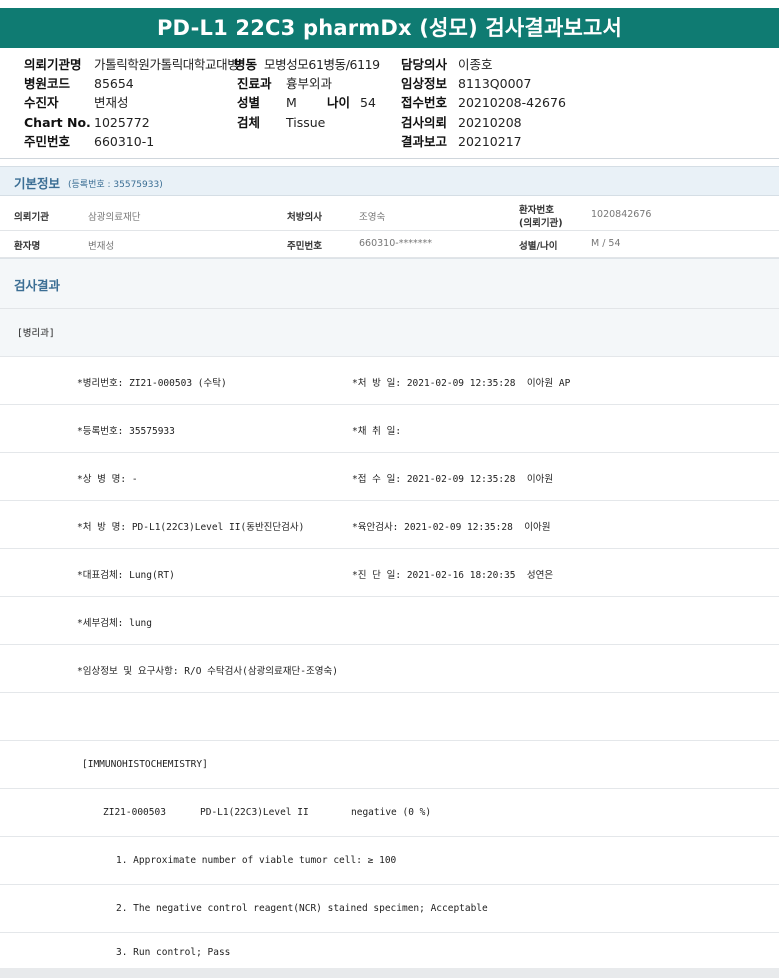 The width and height of the screenshot is (779, 978). I want to click on report-title: PD-L1 22C3 pharmDx (성모) 검사결과보고서, so click(389, 28).